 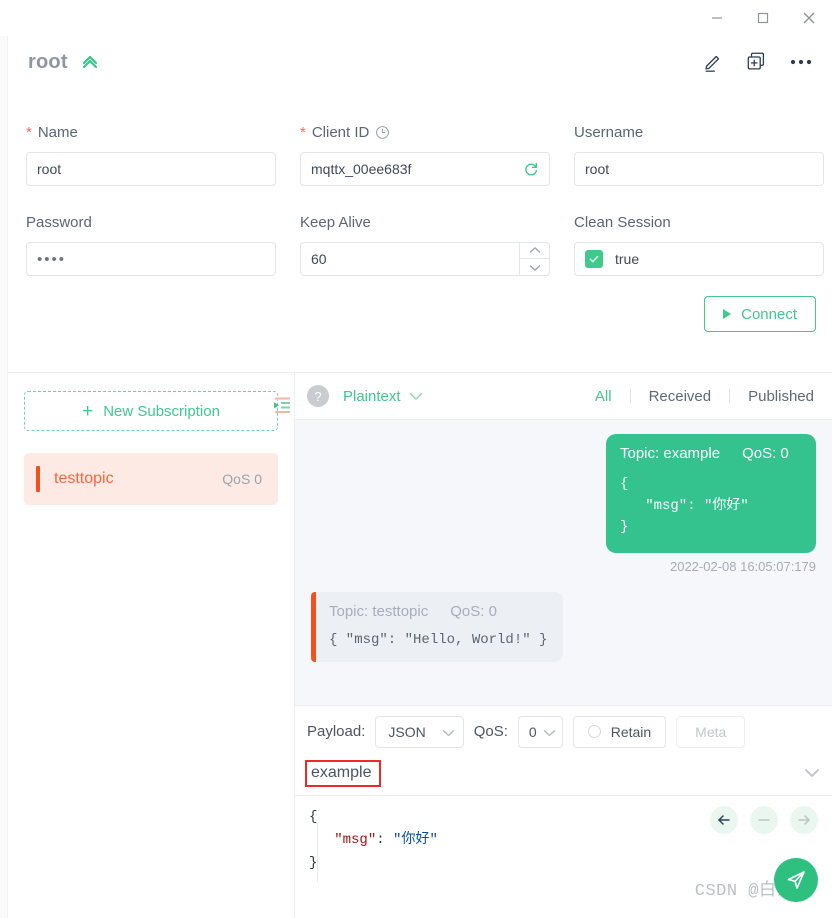 What do you see at coordinates (38, 479) in the screenshot?
I see `subscription-color-bar` at bounding box center [38, 479].